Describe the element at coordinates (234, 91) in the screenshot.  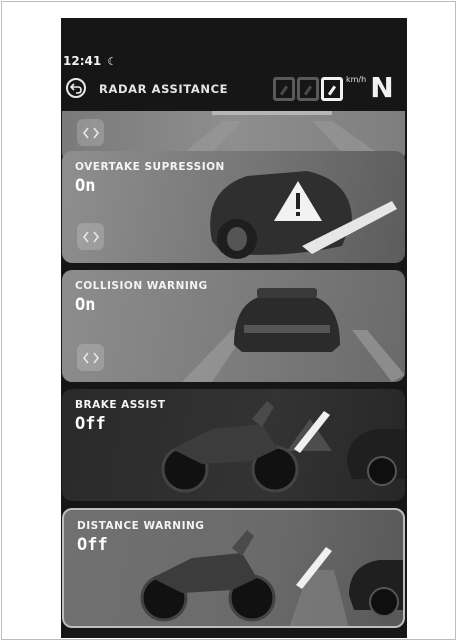
I see `header-bar: RADAR ASSITANCE km/h N` at that location.